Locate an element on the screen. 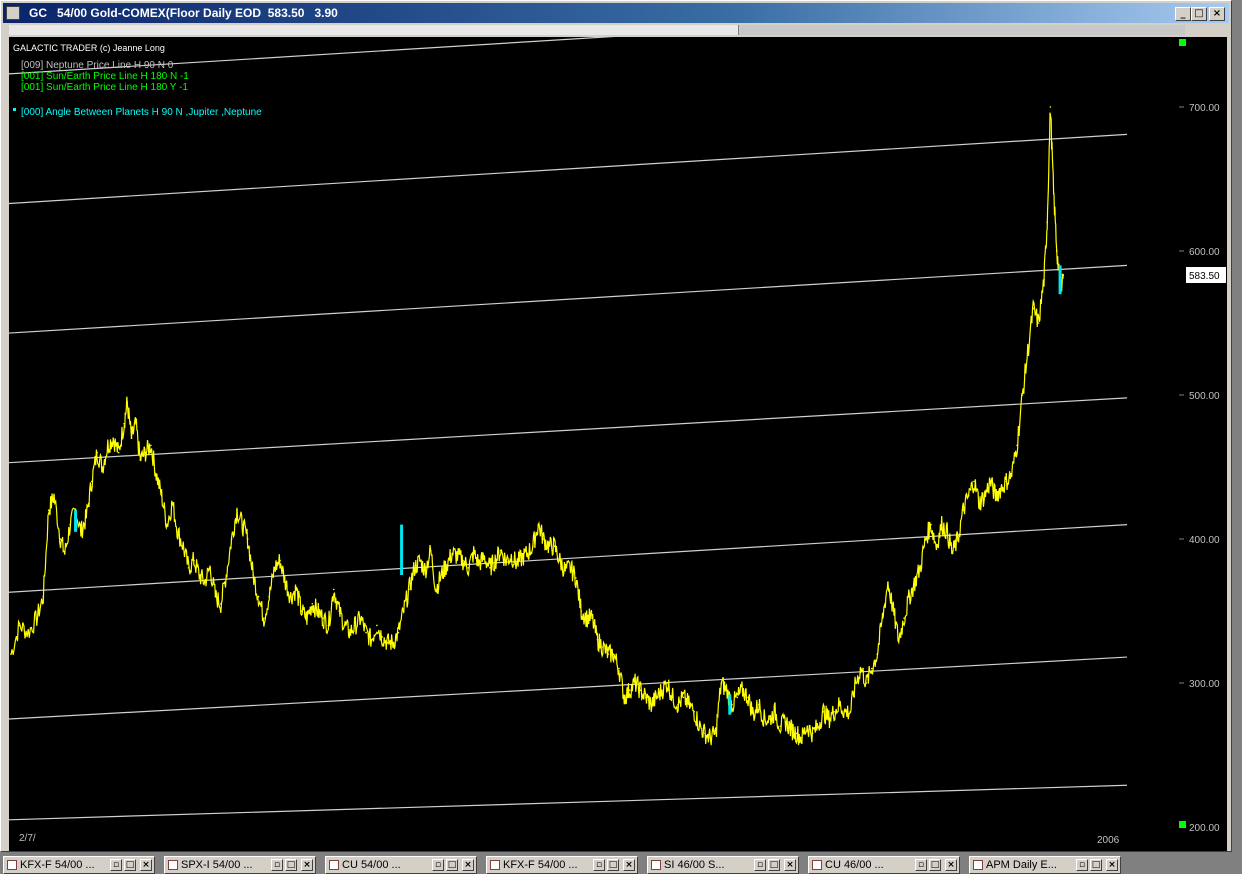 The width and height of the screenshot is (1242, 874). y-tick-label: 300.00 is located at coordinates (1204, 684).